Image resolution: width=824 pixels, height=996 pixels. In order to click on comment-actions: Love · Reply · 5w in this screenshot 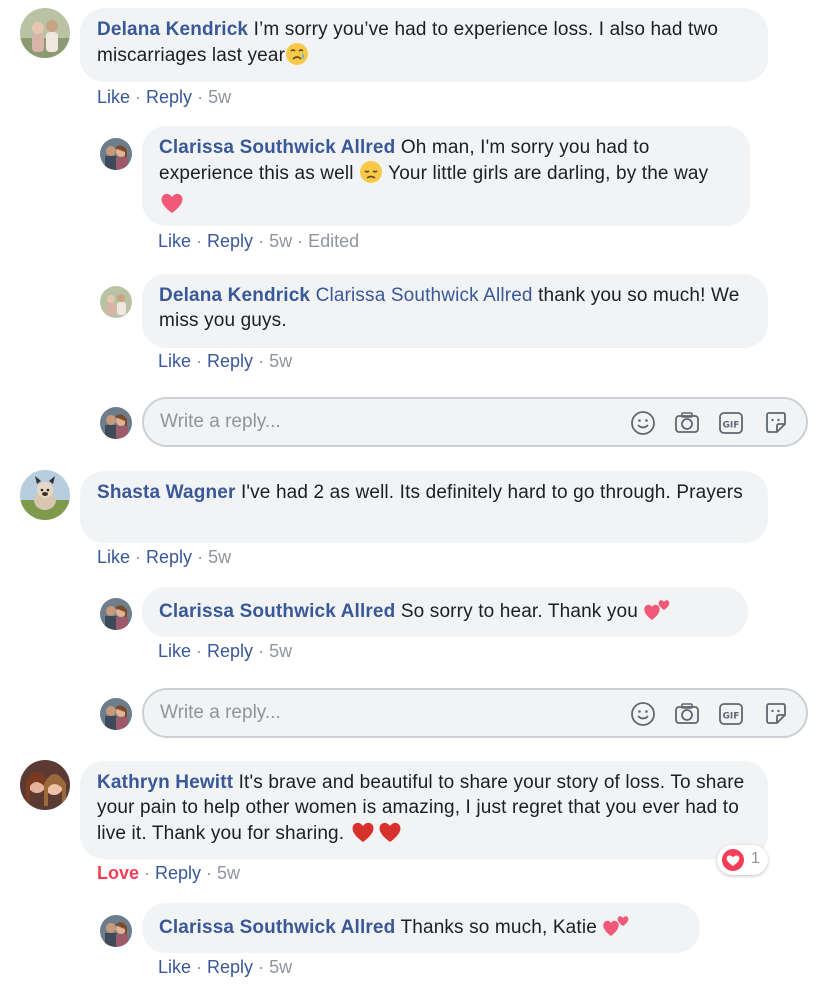, I will do `click(169, 873)`.